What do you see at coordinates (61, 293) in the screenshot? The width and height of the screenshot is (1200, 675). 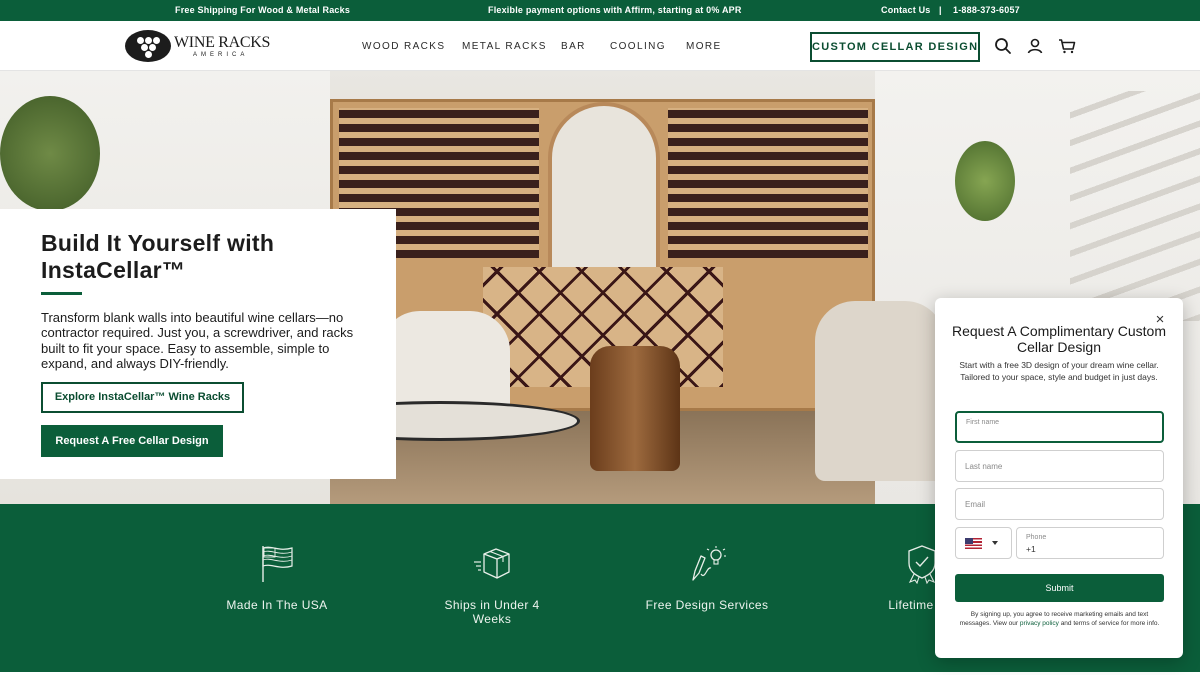 I see `hero-divider` at bounding box center [61, 293].